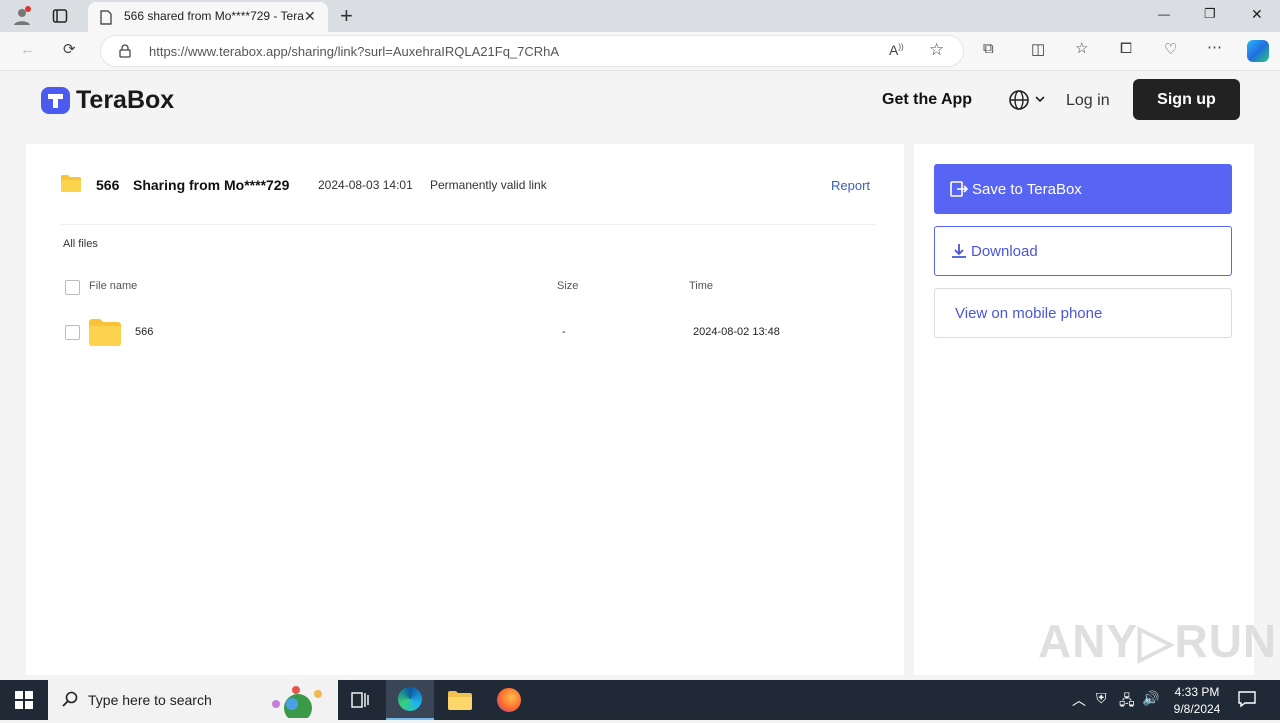 The image size is (1280, 723). Describe the element at coordinates (1083, 189) in the screenshot. I see `save-to-terabox-button: Save to TeraBox` at that location.